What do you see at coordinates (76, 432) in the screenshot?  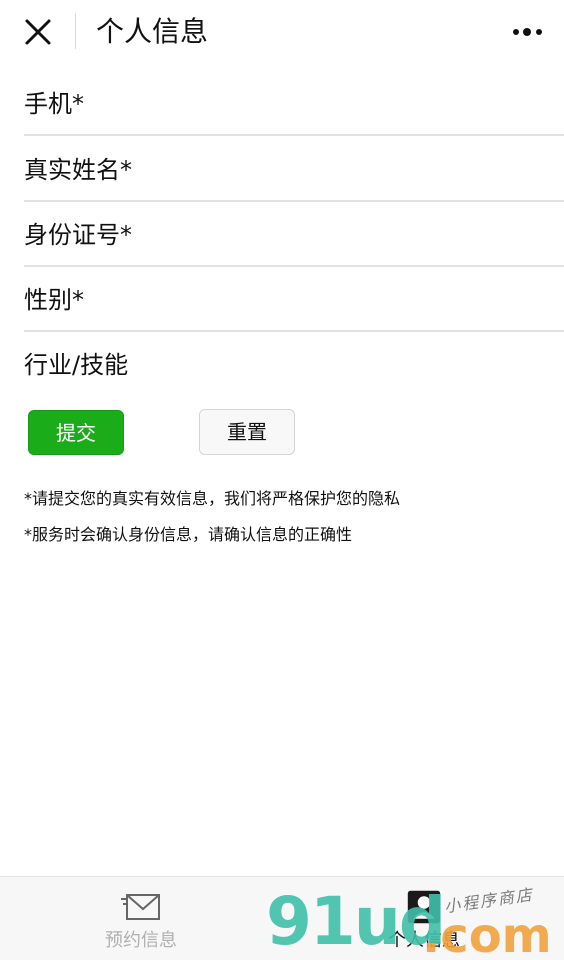 I see `submit-button: 提交` at bounding box center [76, 432].